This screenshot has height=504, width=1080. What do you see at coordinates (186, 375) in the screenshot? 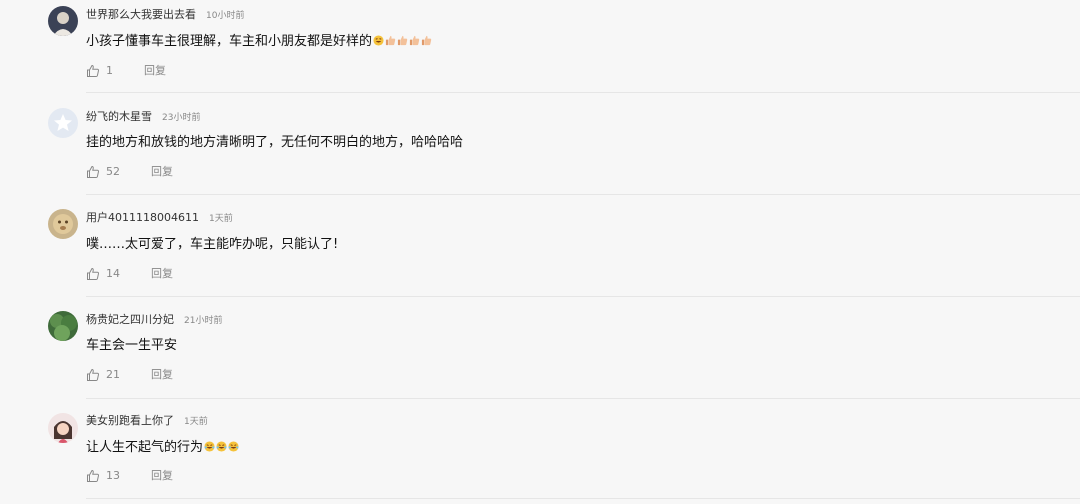
I see `comment-actions: 21 回复` at bounding box center [186, 375].